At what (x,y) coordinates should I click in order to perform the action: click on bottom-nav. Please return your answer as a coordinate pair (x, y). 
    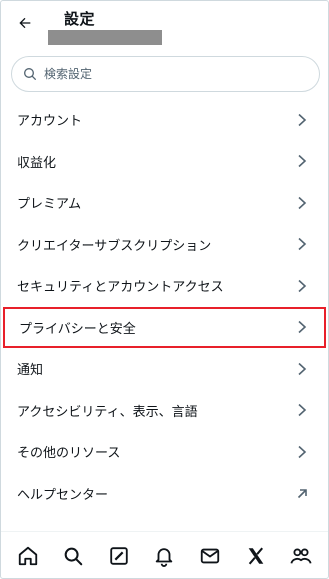
    Looking at the image, I should click on (164, 554).